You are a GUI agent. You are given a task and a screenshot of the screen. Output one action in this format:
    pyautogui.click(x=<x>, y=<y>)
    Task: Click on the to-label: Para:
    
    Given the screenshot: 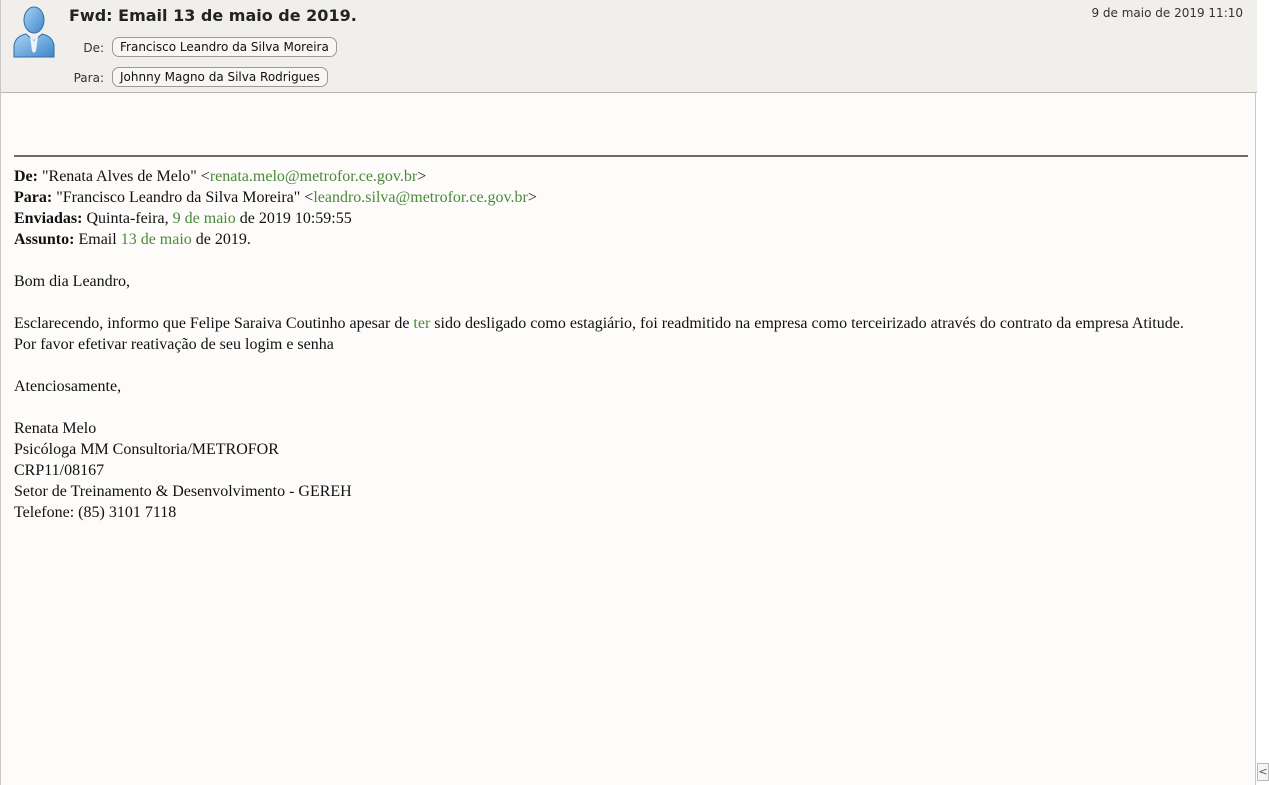 What is the action you would take?
    pyautogui.click(x=88, y=78)
    